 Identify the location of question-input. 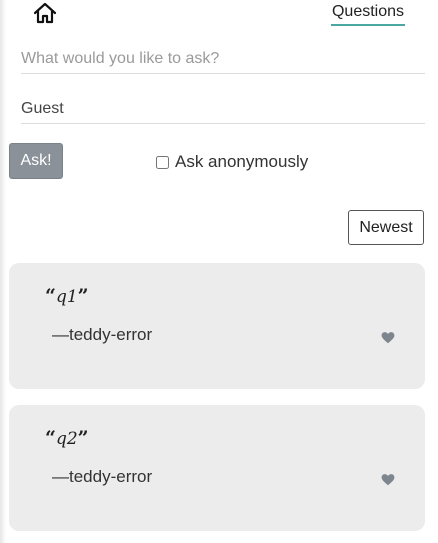
(223, 59).